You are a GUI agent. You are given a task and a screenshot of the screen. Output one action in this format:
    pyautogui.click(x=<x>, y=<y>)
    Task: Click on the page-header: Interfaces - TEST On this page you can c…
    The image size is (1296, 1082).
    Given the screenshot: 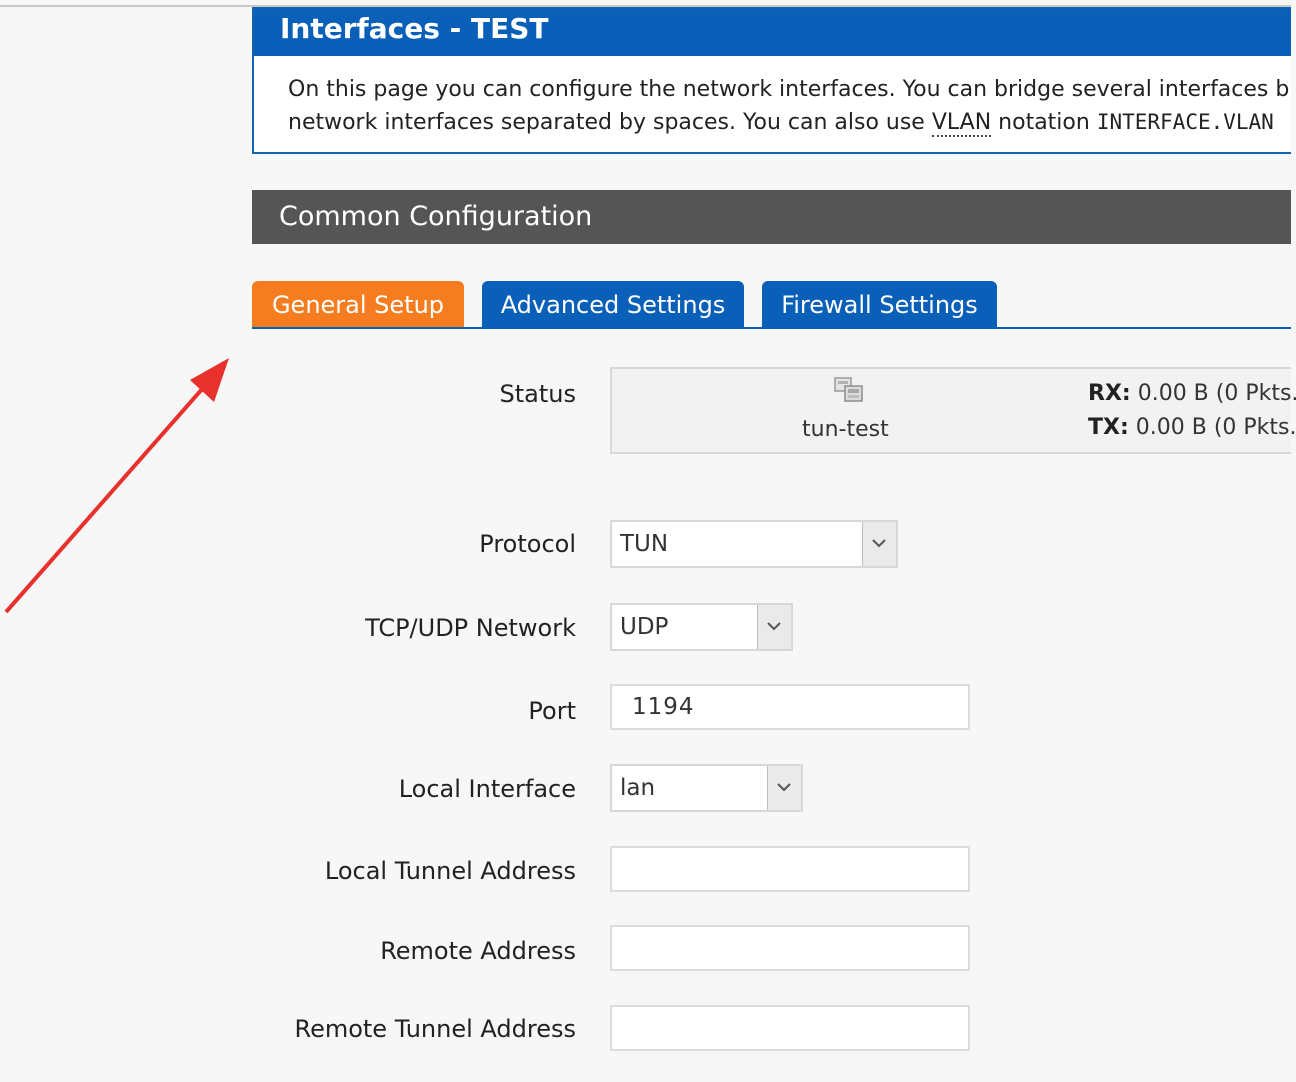 What is the action you would take?
    pyautogui.click(x=771, y=80)
    